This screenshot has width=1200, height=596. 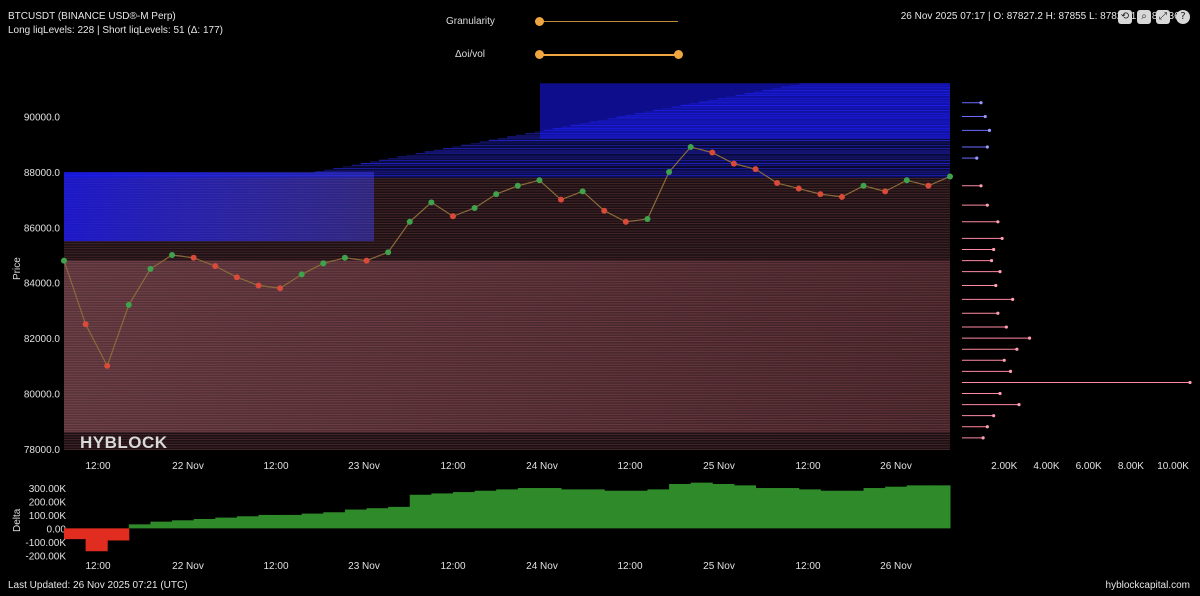 What do you see at coordinates (609, 55) in the screenshot?
I see `oi-vol-slider` at bounding box center [609, 55].